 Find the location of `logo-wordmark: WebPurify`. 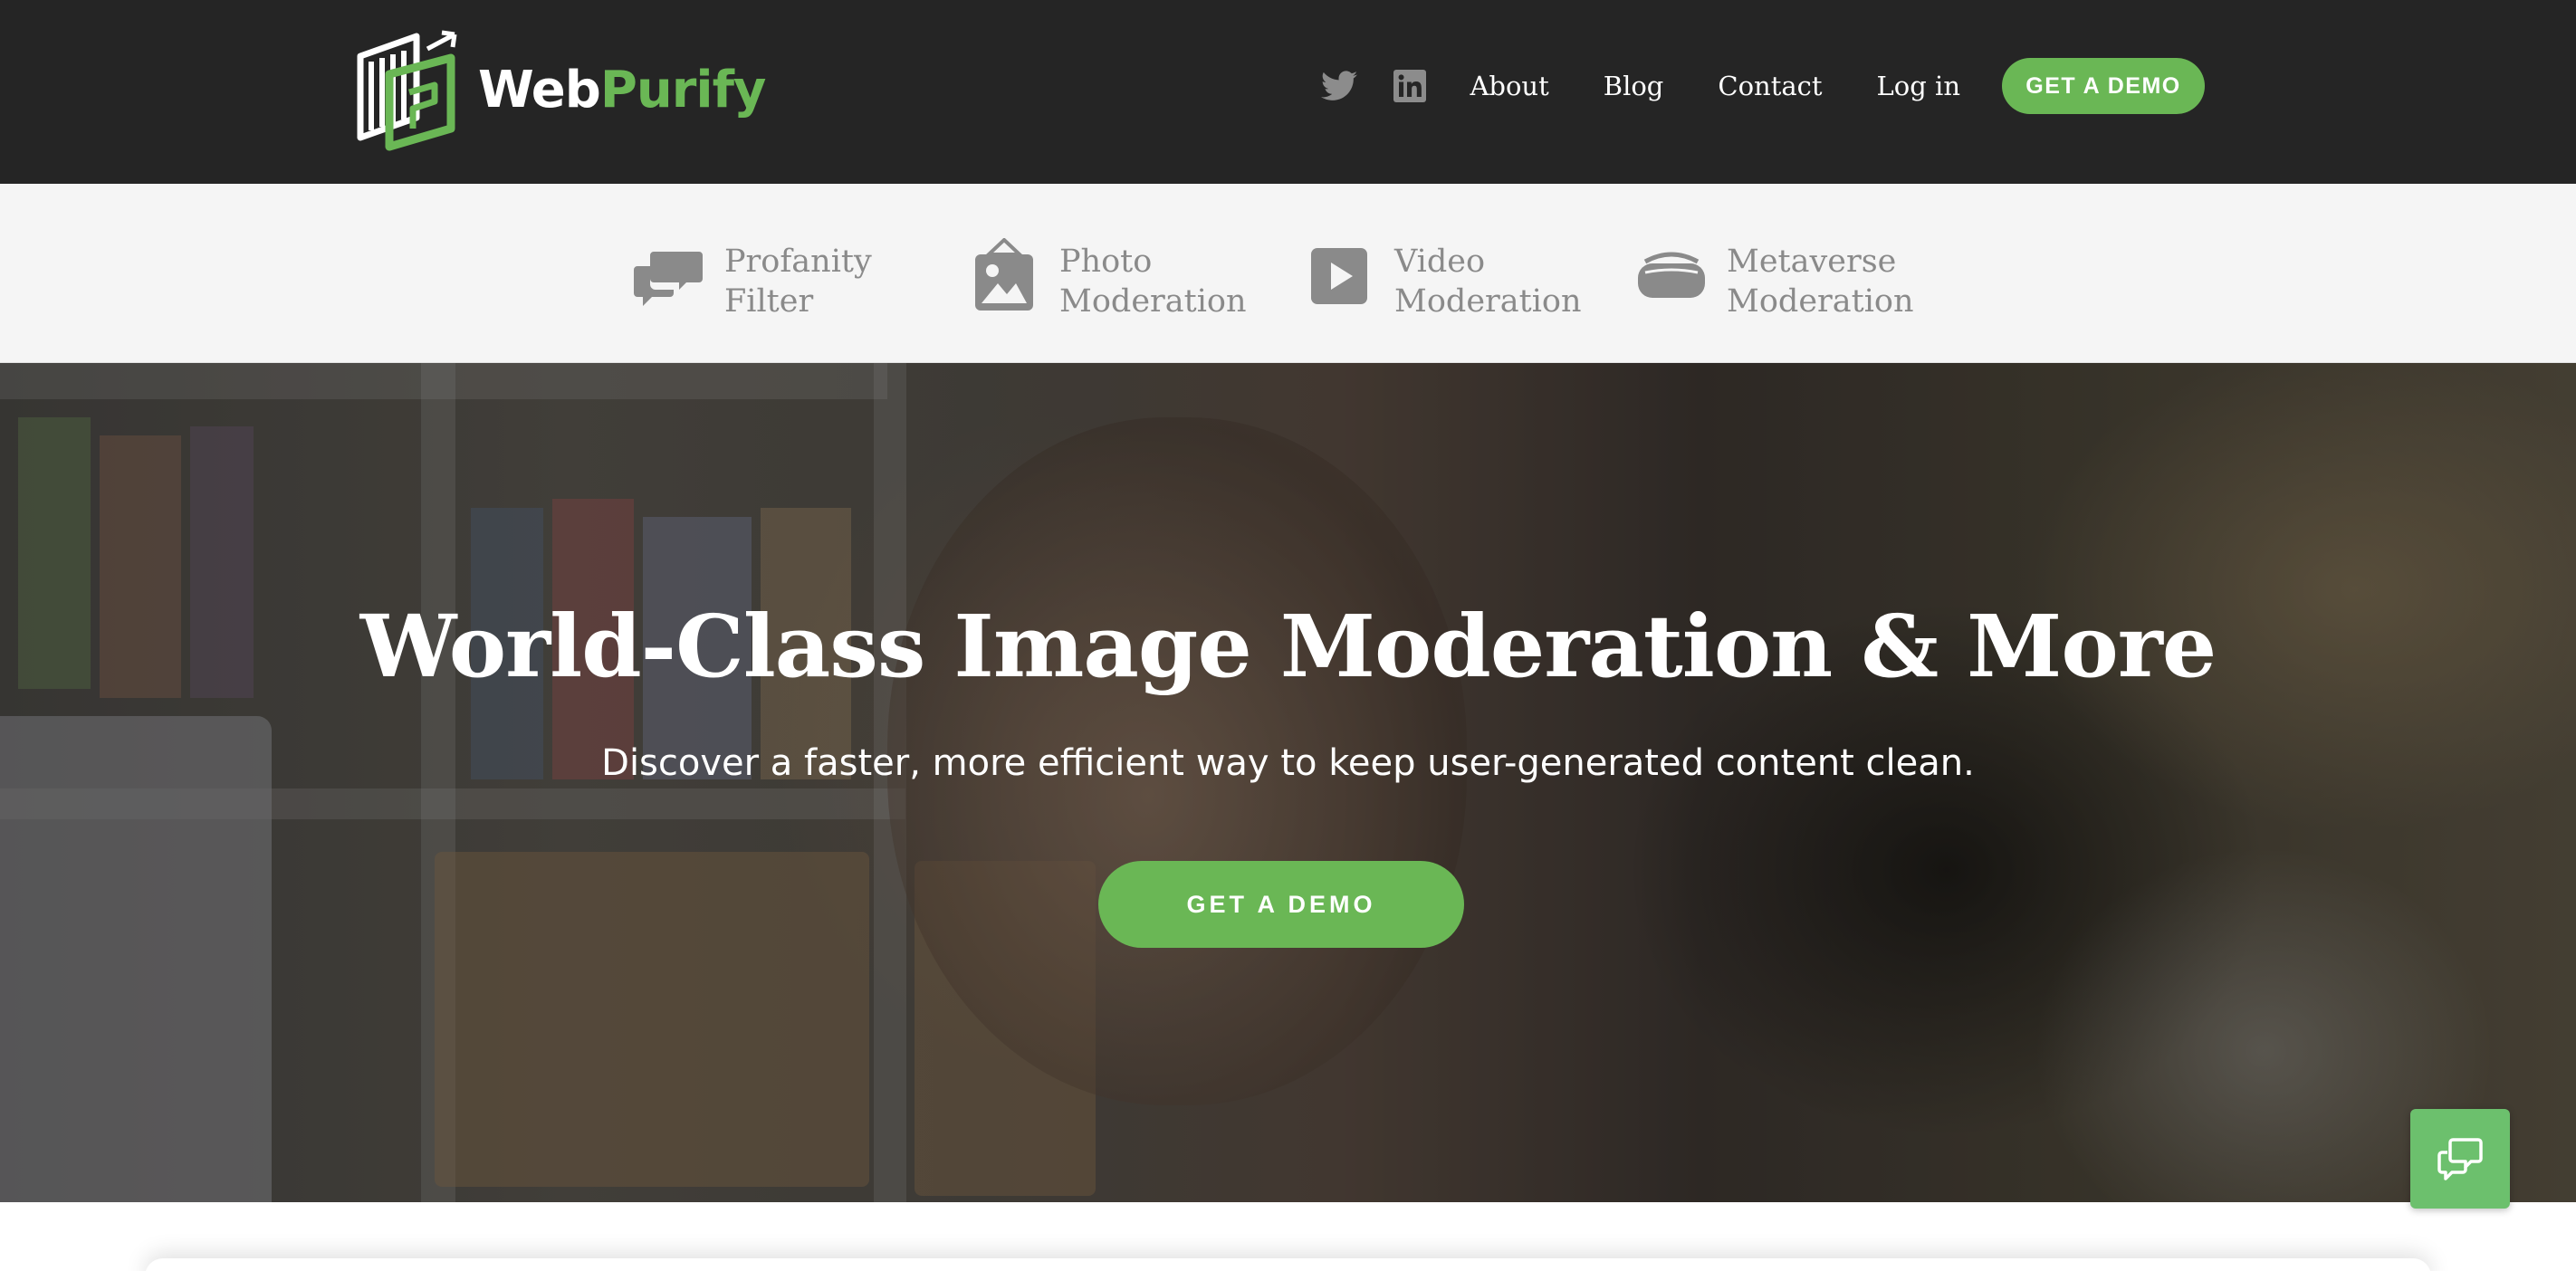

logo-wordmark: WebPurify is located at coordinates (622, 91).